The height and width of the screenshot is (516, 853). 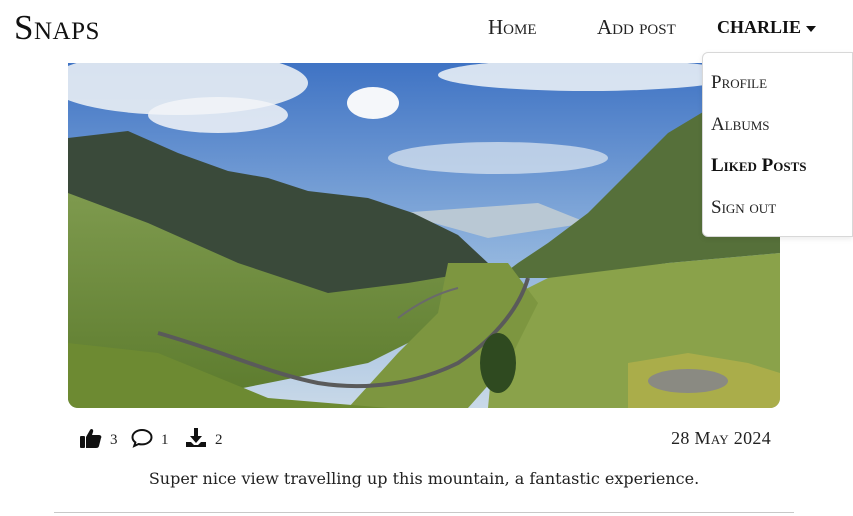 I want to click on dropdown-item-albums: Albums, so click(x=740, y=125).